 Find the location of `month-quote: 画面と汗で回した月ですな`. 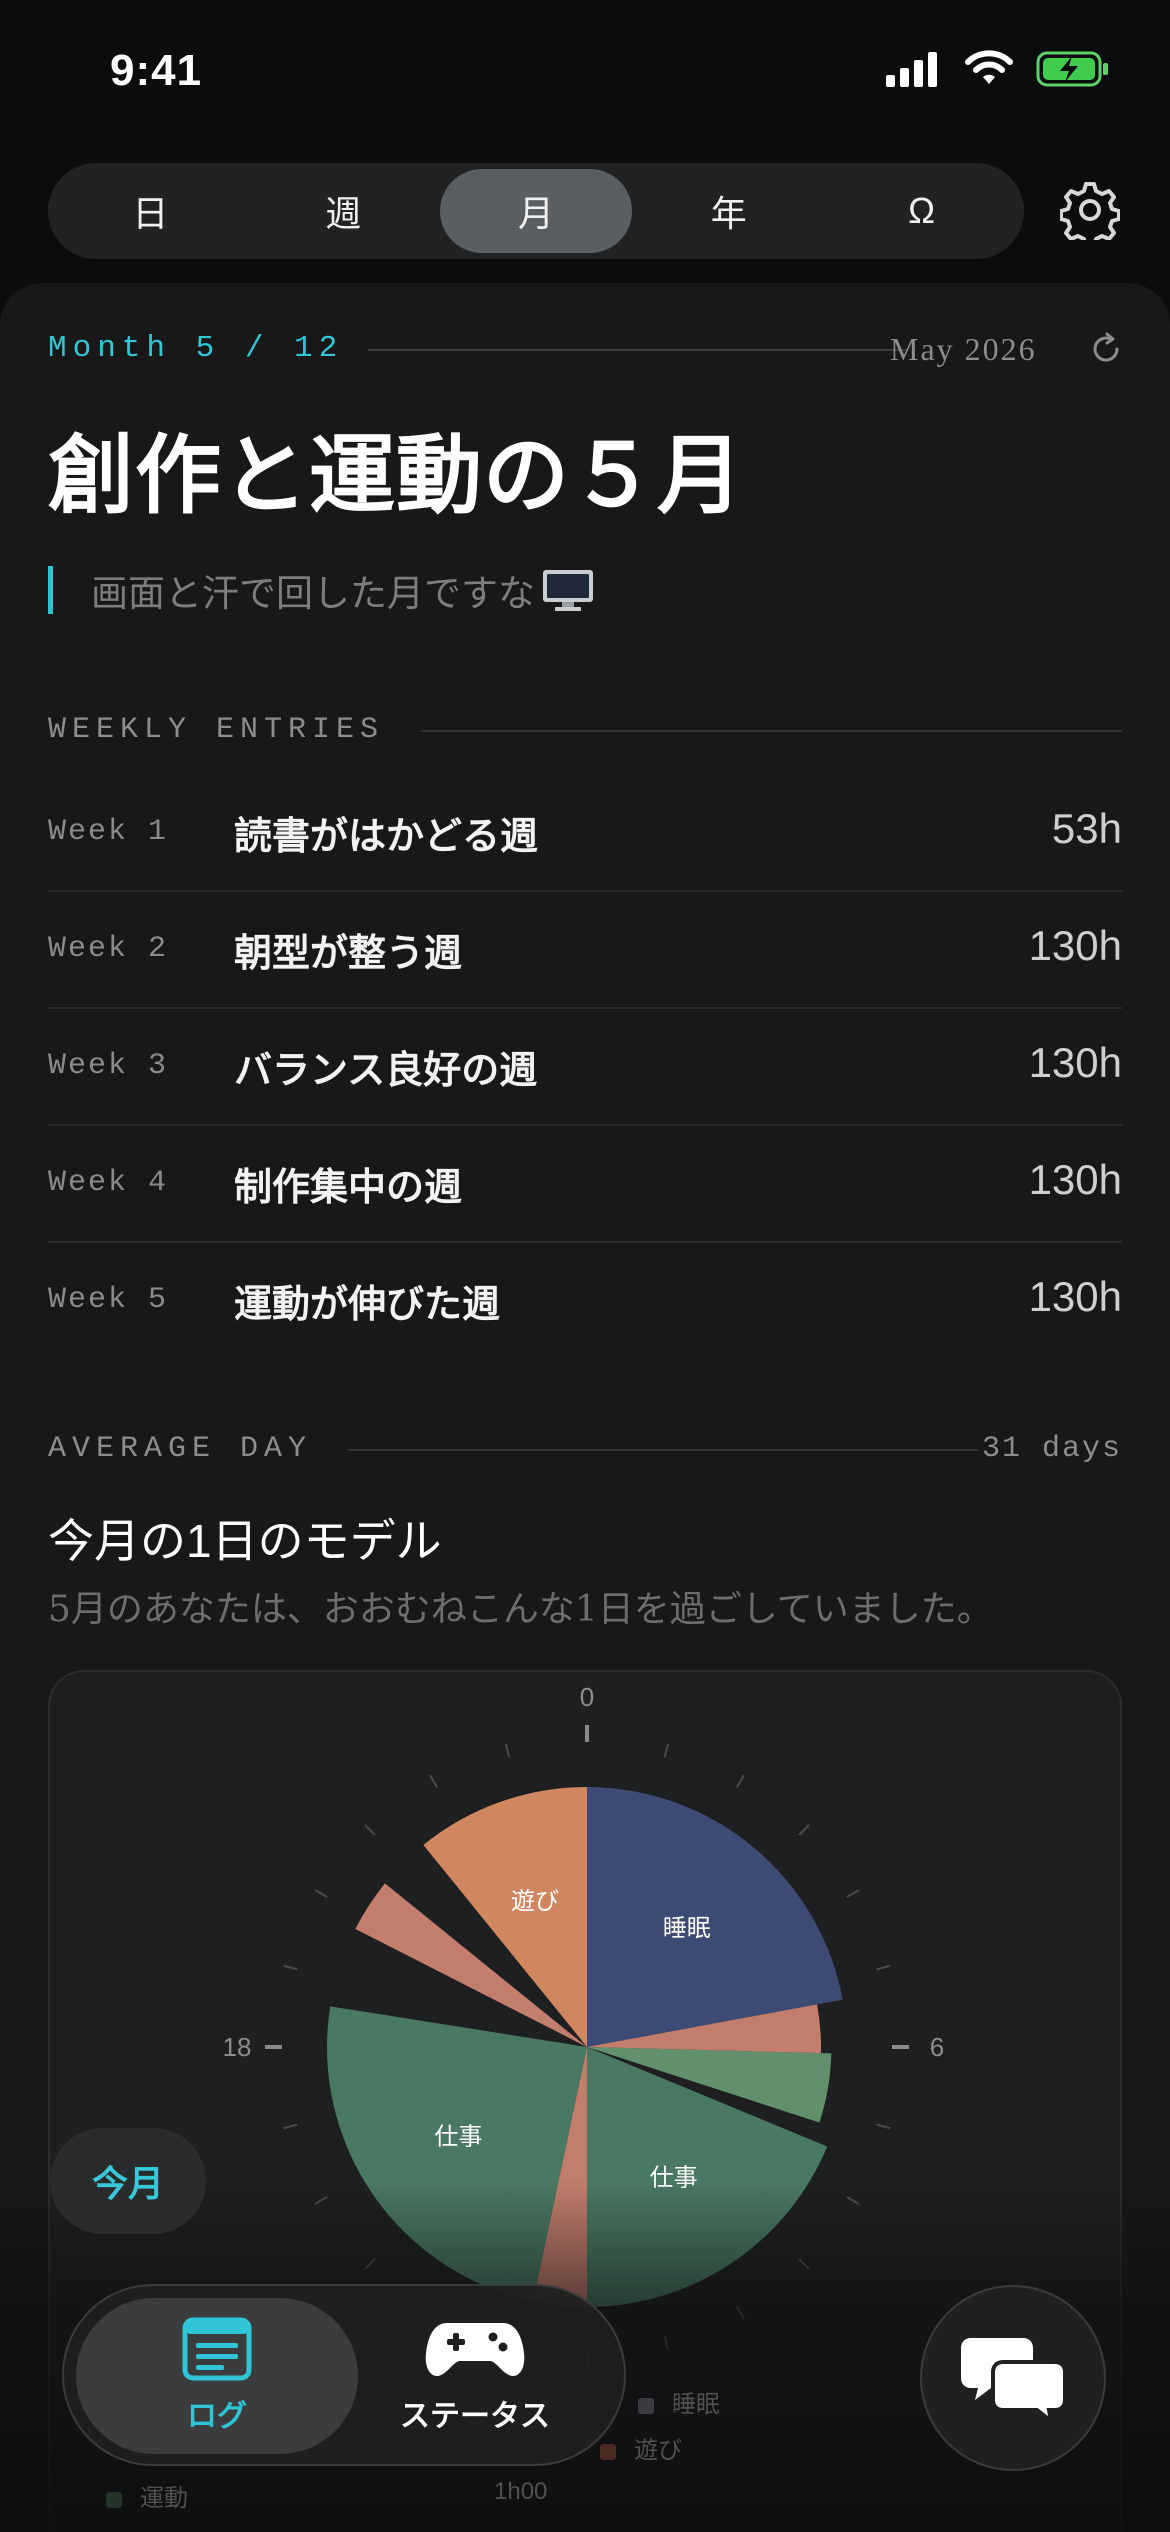

month-quote: 画面と汗で回した月ですな is located at coordinates (321, 590).